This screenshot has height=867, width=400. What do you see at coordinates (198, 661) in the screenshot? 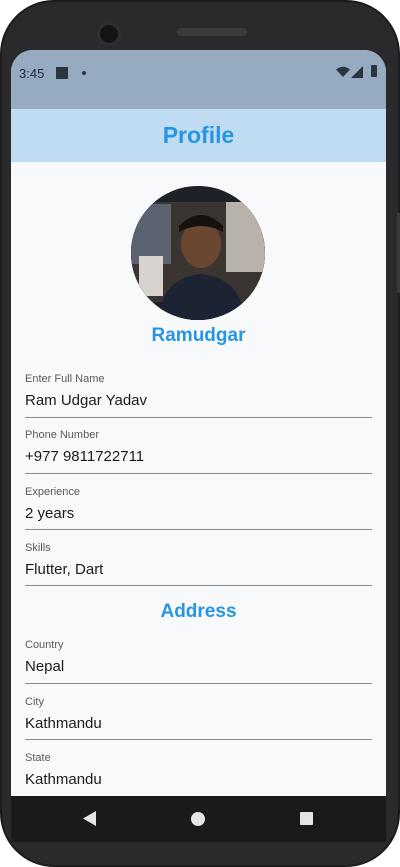
I see `country-field: Country Nepal` at bounding box center [198, 661].